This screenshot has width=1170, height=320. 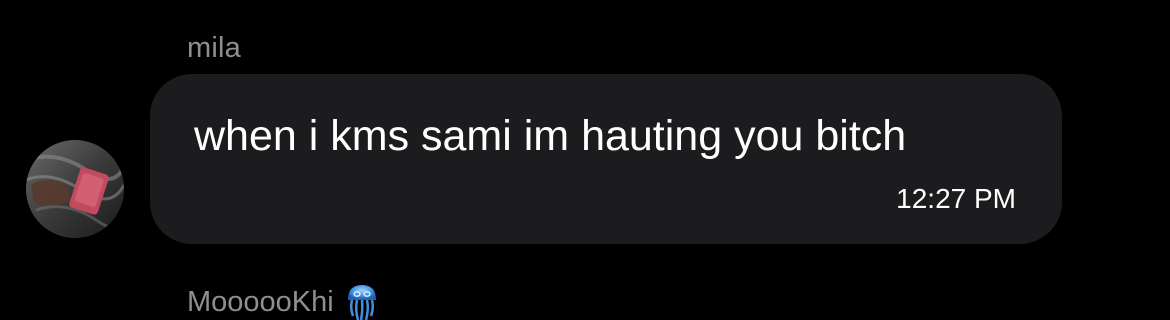 I want to click on avatar-photo, so click(x=75, y=189).